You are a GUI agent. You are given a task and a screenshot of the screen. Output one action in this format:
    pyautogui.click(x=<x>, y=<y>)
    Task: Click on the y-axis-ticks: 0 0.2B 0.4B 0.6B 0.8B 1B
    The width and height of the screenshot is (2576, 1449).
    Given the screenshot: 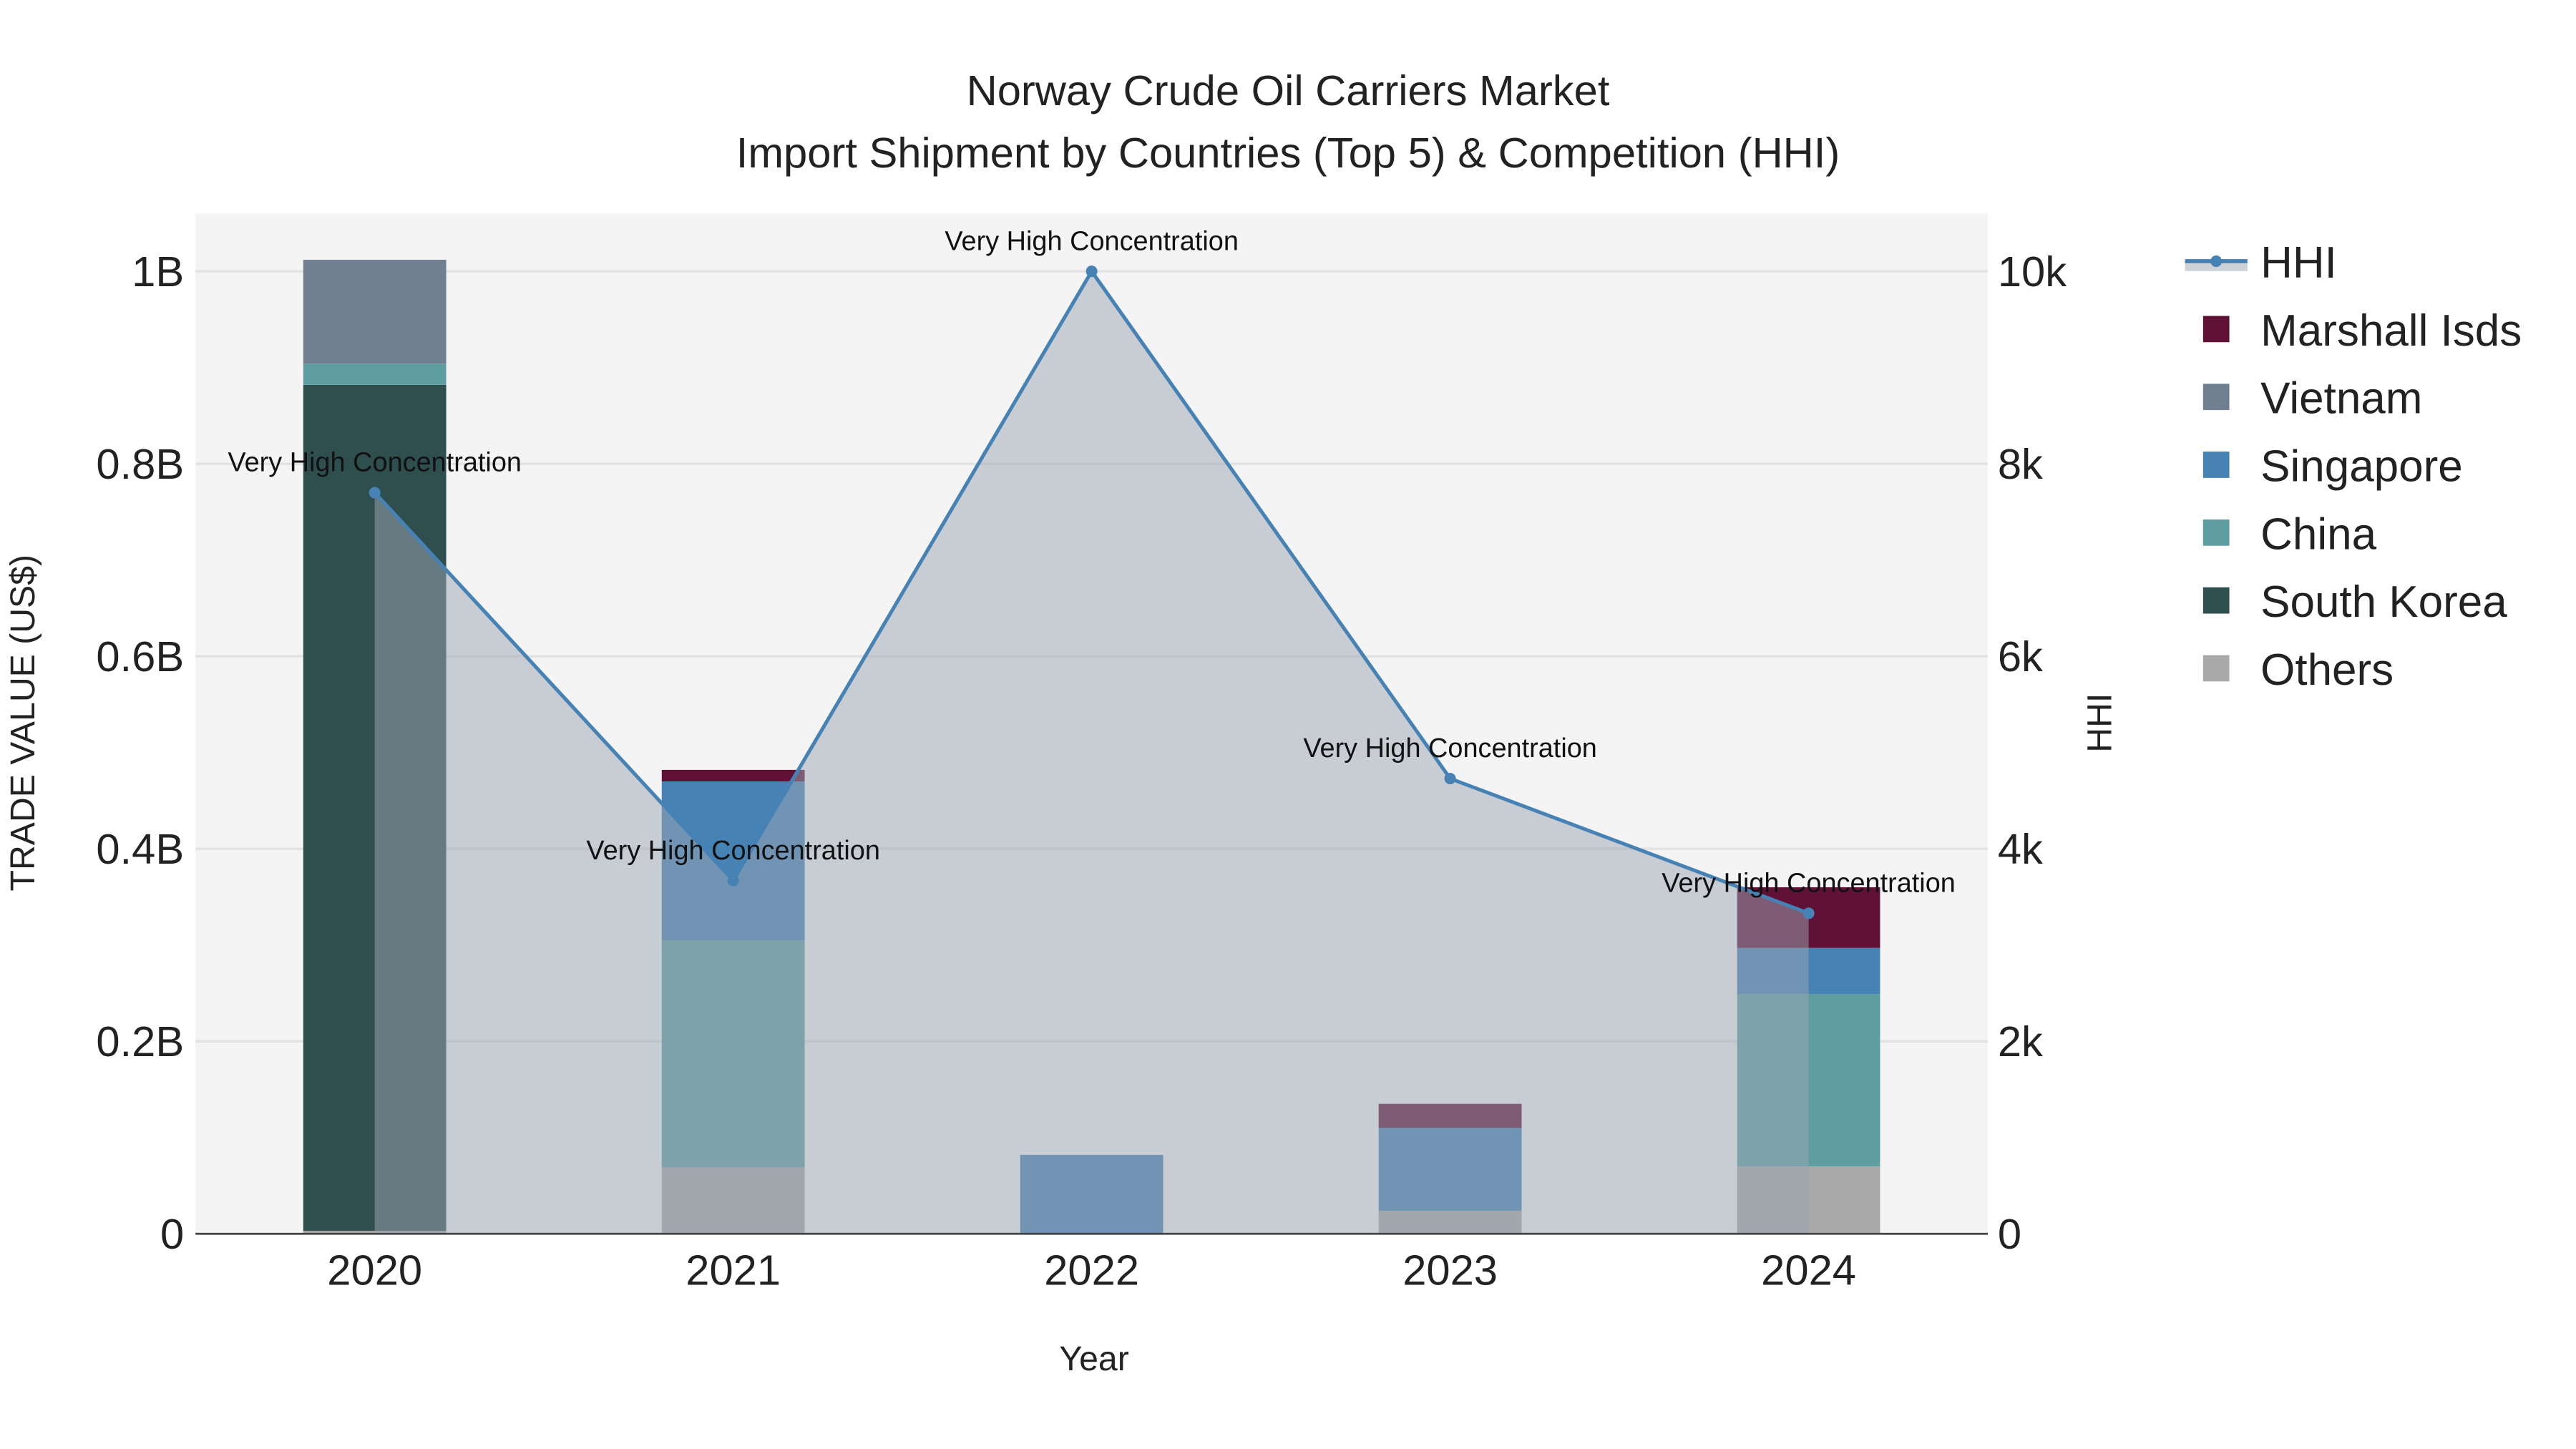 What is the action you would take?
    pyautogui.click(x=140, y=753)
    